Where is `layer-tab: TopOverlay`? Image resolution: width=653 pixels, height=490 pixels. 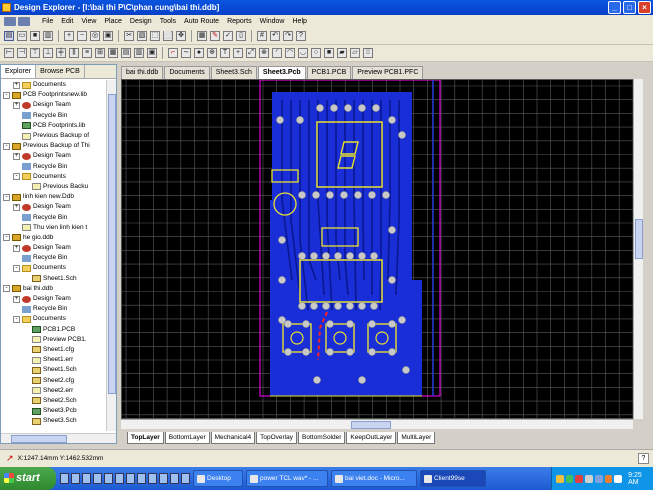 layer-tab: TopOverlay is located at coordinates (277, 438).